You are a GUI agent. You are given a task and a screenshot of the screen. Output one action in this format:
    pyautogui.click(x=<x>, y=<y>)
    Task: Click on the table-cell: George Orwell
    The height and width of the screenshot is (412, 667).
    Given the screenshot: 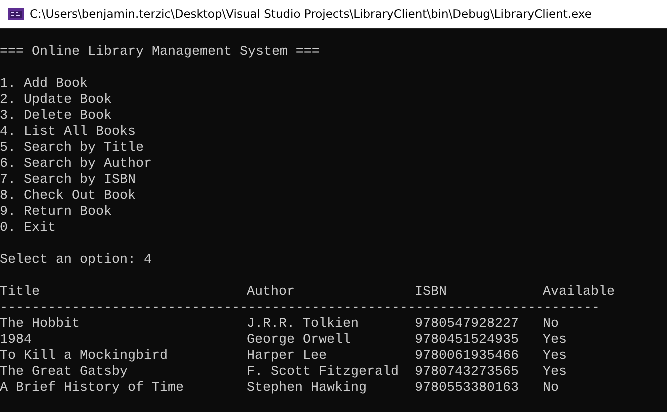 What is the action you would take?
    pyautogui.click(x=299, y=341)
    